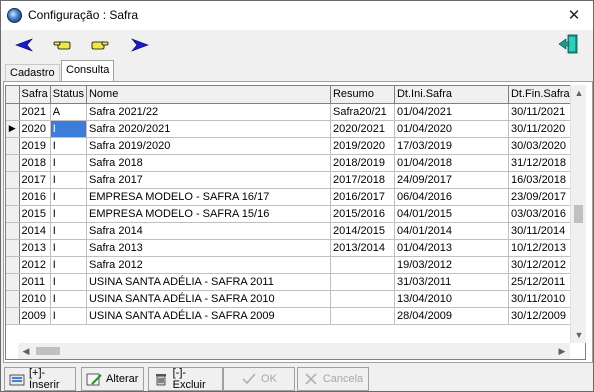 The height and width of the screenshot is (392, 594). I want to click on cell-dt-fin-safra: 31/12/2018, so click(541, 163).